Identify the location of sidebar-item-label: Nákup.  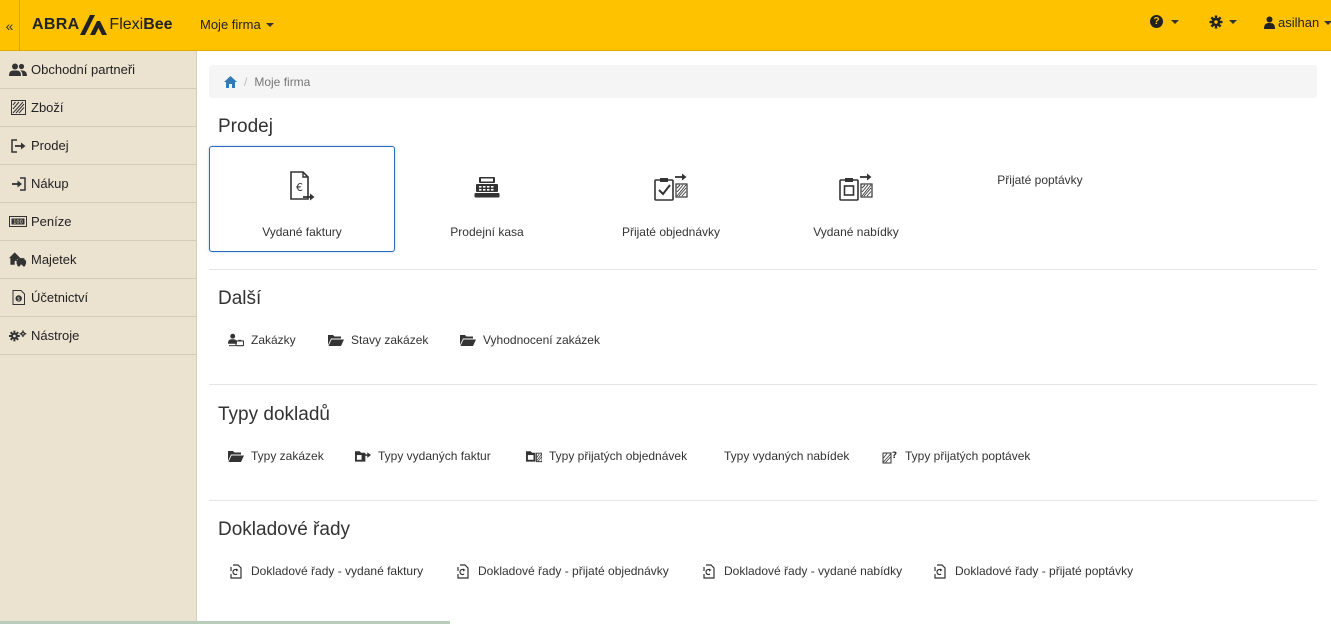
(50, 183).